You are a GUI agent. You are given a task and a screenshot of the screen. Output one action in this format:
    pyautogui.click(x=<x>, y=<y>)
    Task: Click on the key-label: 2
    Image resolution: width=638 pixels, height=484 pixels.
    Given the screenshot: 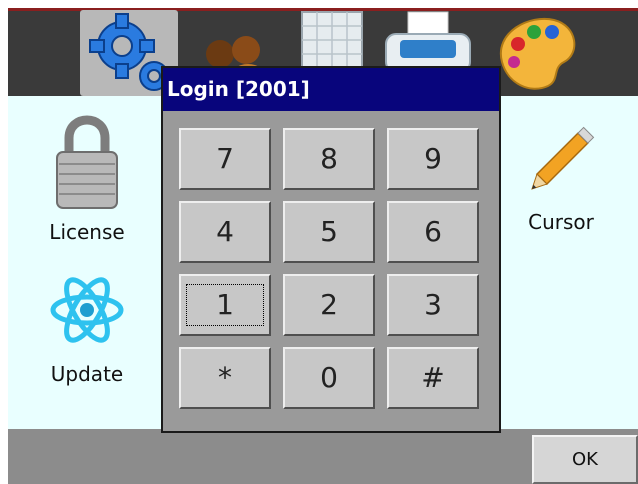 What is the action you would take?
    pyautogui.click(x=329, y=304)
    